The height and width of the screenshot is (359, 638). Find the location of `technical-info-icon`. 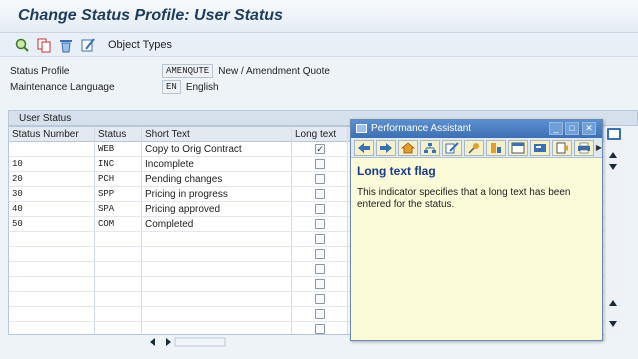

technical-info-icon is located at coordinates (495, 147).